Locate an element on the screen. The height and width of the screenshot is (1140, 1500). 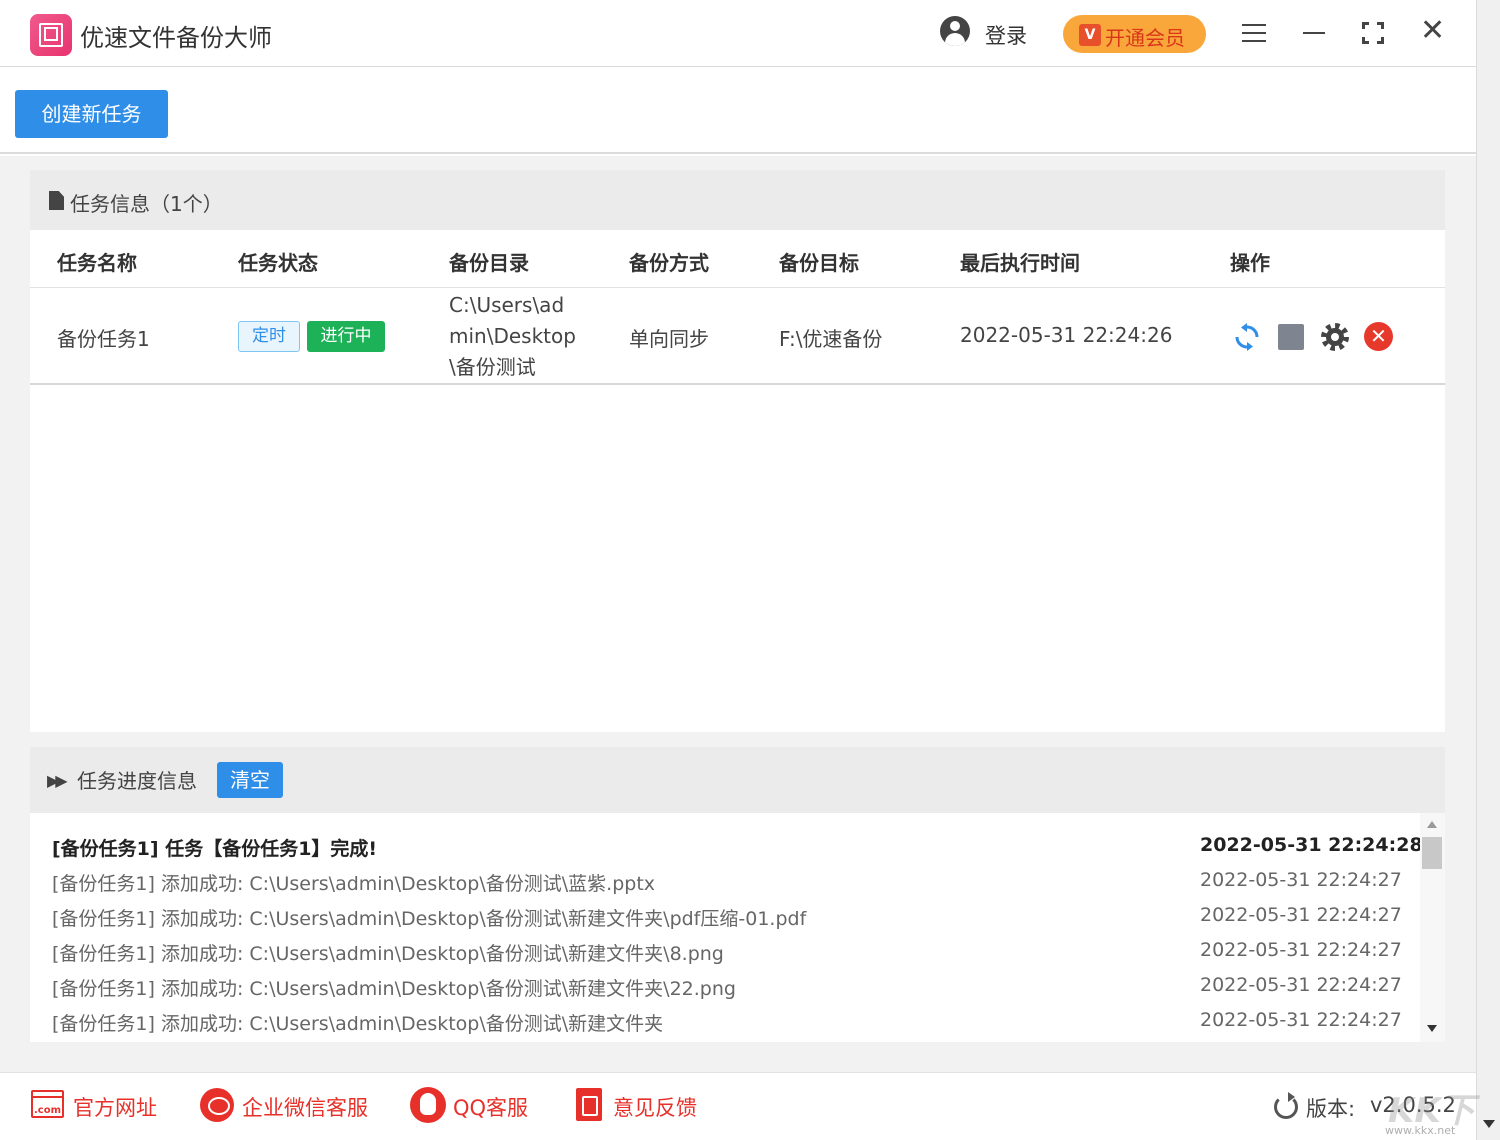
backup-directory-line: C:\Users\ad is located at coordinates (514, 305).